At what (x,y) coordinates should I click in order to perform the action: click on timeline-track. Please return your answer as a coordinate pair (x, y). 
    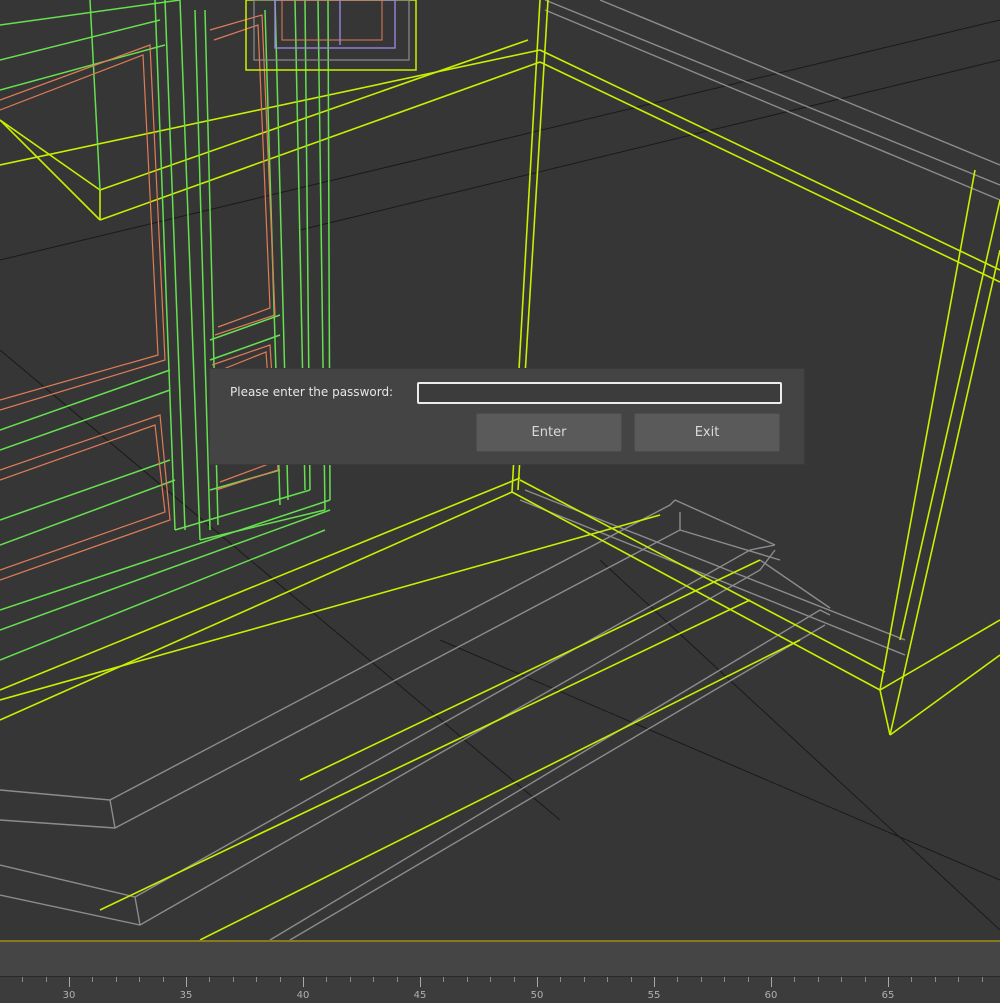
    Looking at the image, I should click on (500, 959).